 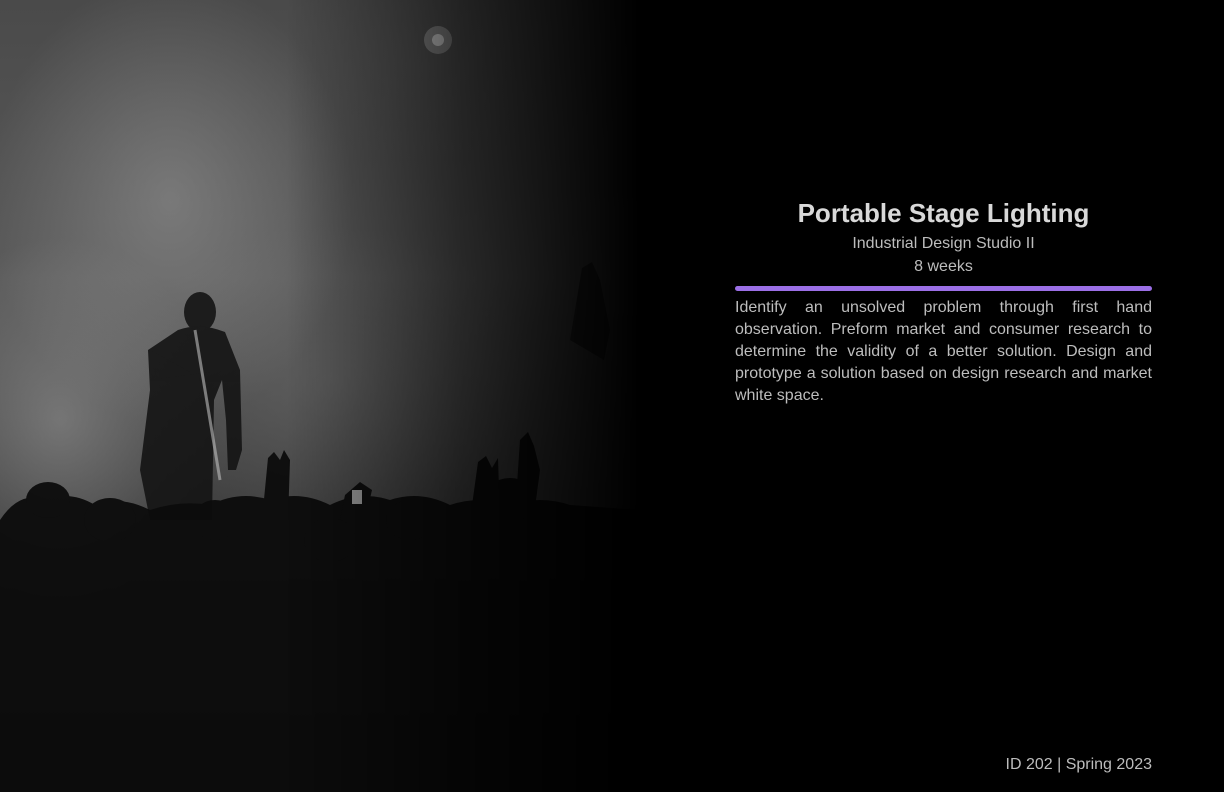 What do you see at coordinates (943, 213) in the screenshot?
I see `project-title: Portable Stage Lighting` at bounding box center [943, 213].